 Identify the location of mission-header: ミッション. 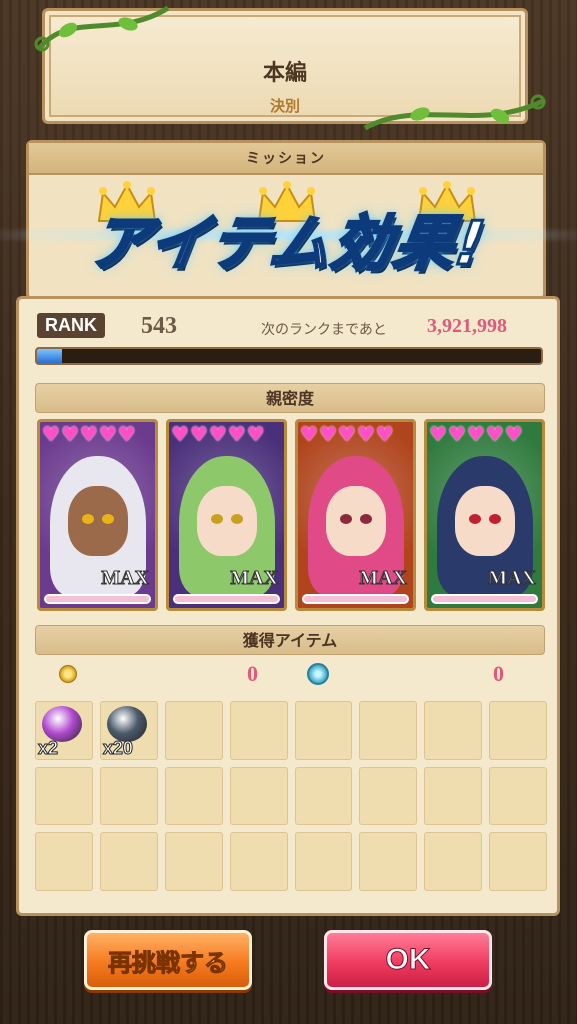
(286, 159).